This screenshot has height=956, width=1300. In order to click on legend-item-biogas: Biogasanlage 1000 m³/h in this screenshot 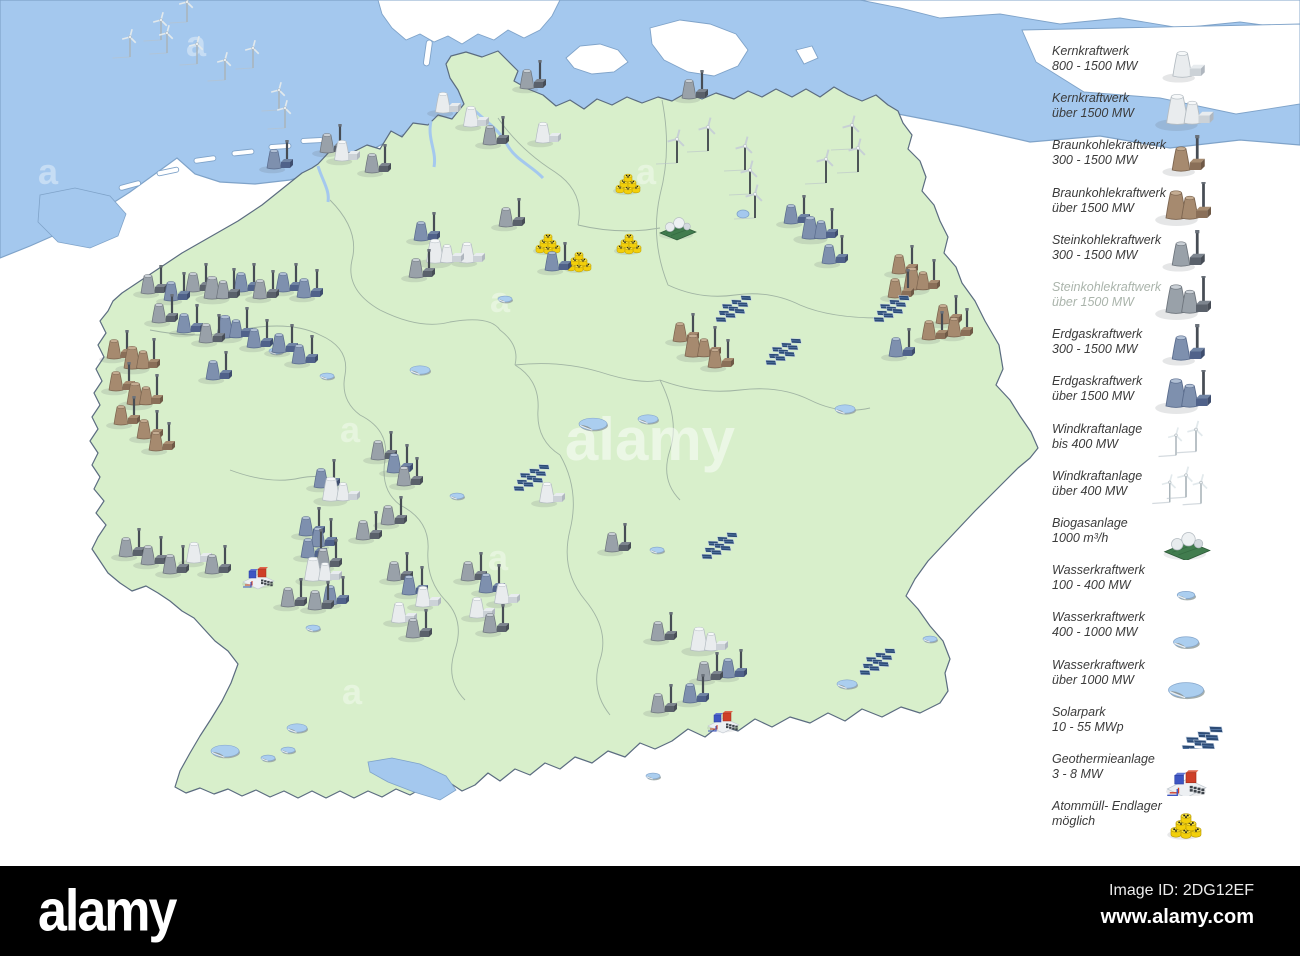, I will do `click(1168, 536)`.